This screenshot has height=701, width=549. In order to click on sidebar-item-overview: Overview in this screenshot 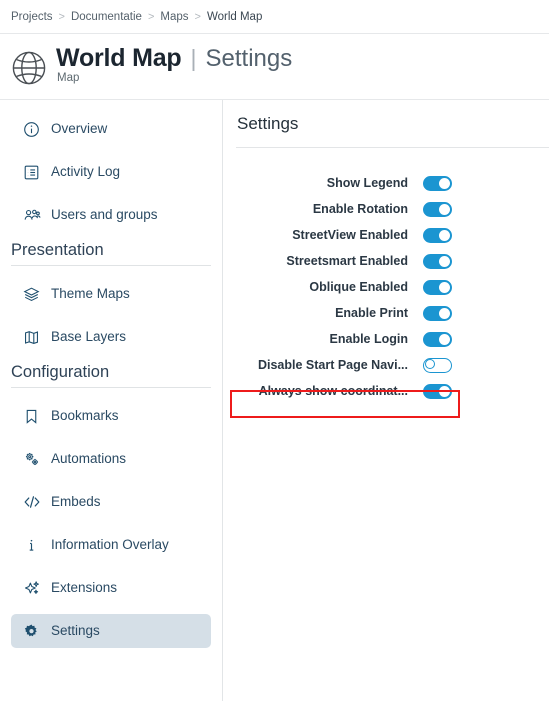, I will do `click(111, 129)`.